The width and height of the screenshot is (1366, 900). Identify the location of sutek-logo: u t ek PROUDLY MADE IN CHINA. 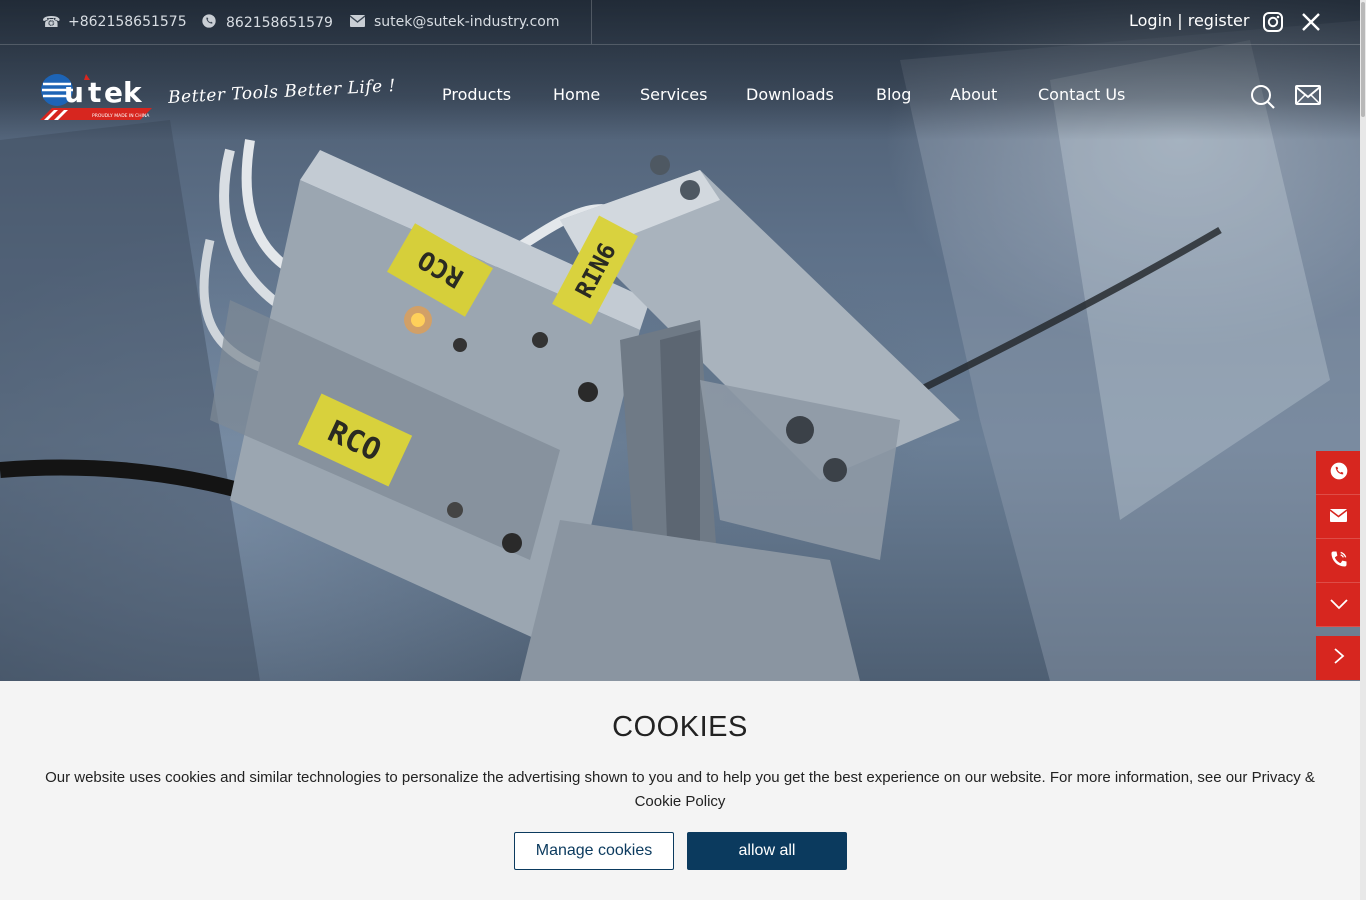
(96, 96).